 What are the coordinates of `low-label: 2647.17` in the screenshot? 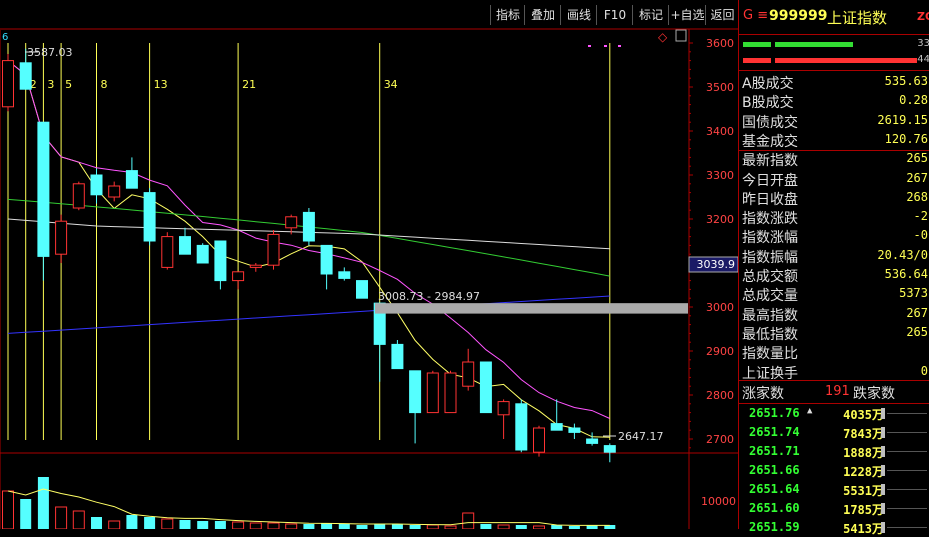 It's located at (641, 436).